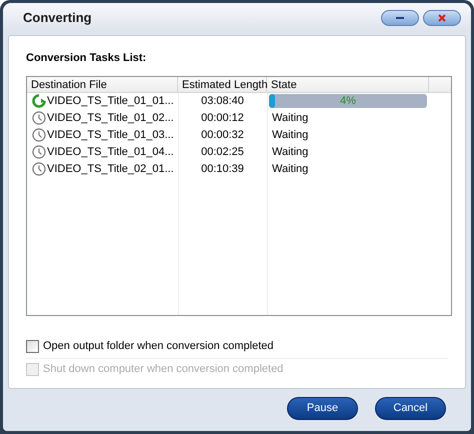 The height and width of the screenshot is (434, 474). Describe the element at coordinates (348, 101) in the screenshot. I see `progress-reading: 4%` at that location.